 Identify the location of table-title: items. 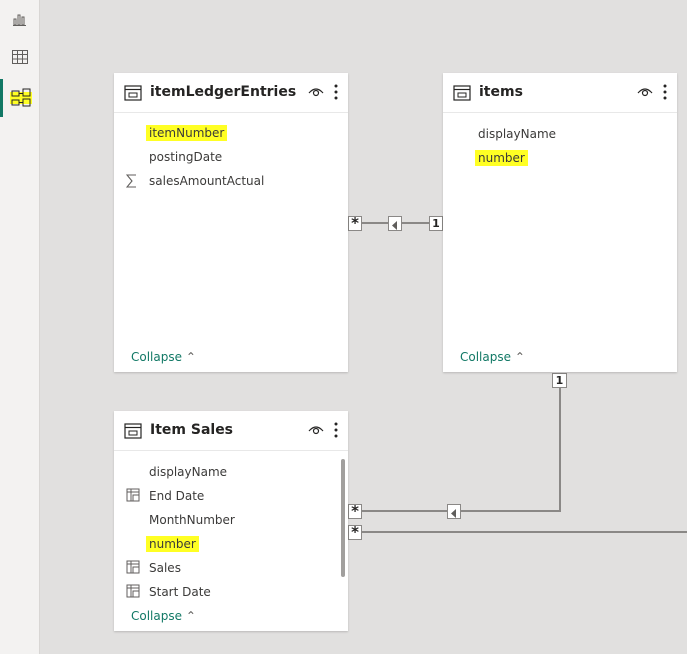
(501, 92).